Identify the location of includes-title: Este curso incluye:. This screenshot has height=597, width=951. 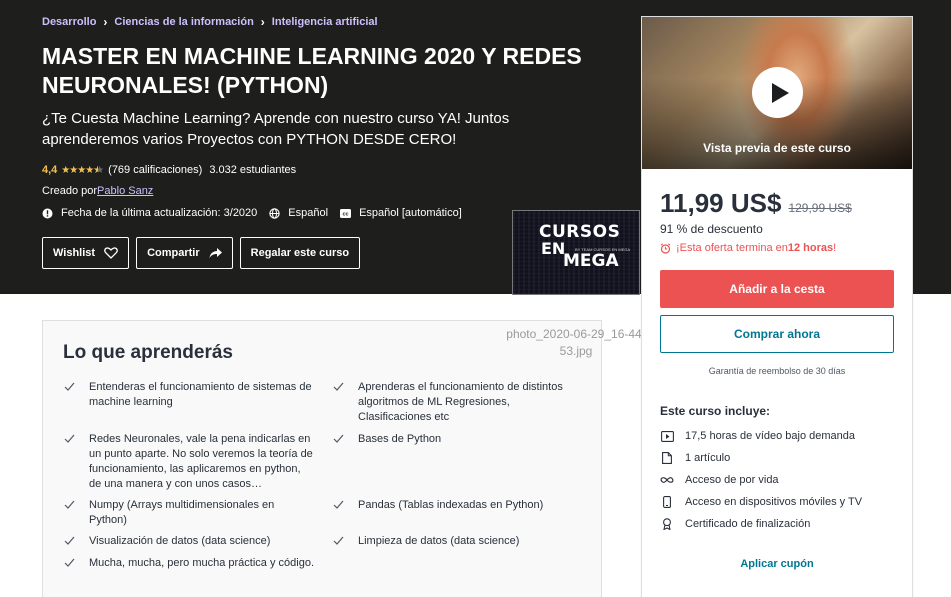
(715, 411).